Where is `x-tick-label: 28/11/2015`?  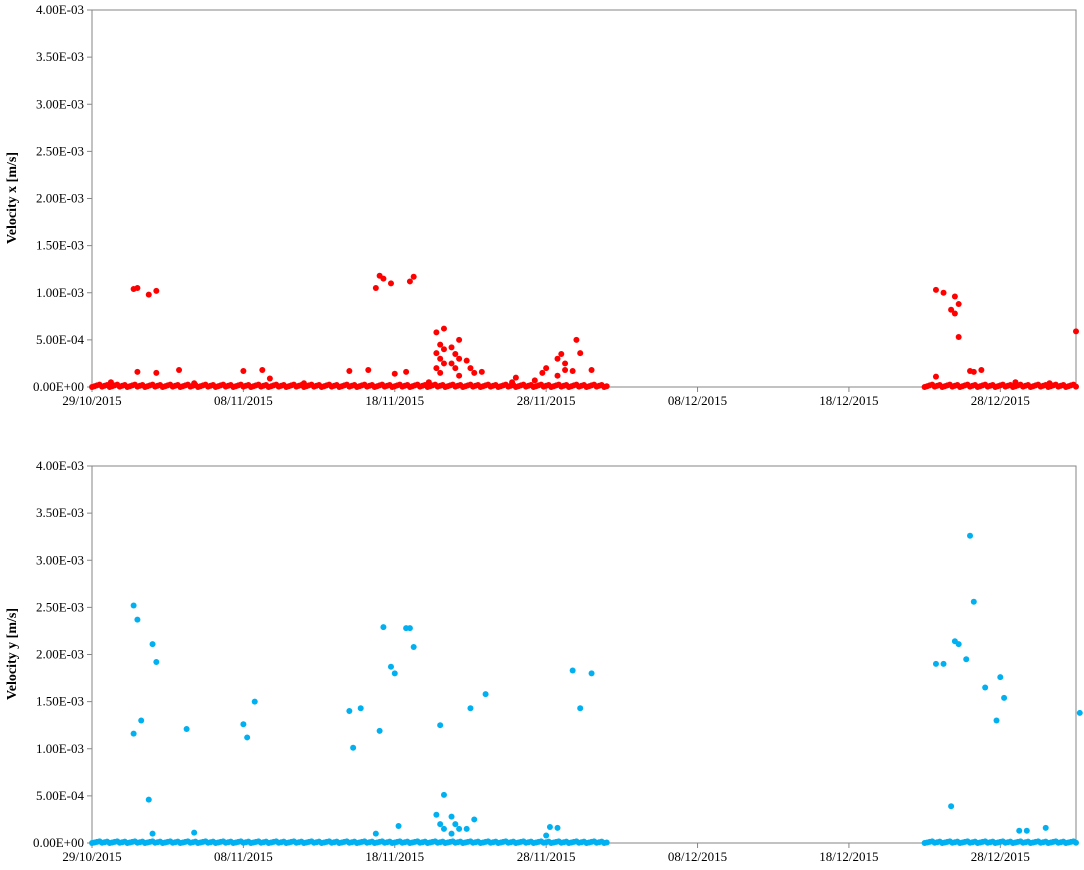 x-tick-label: 28/11/2015 is located at coordinates (546, 400).